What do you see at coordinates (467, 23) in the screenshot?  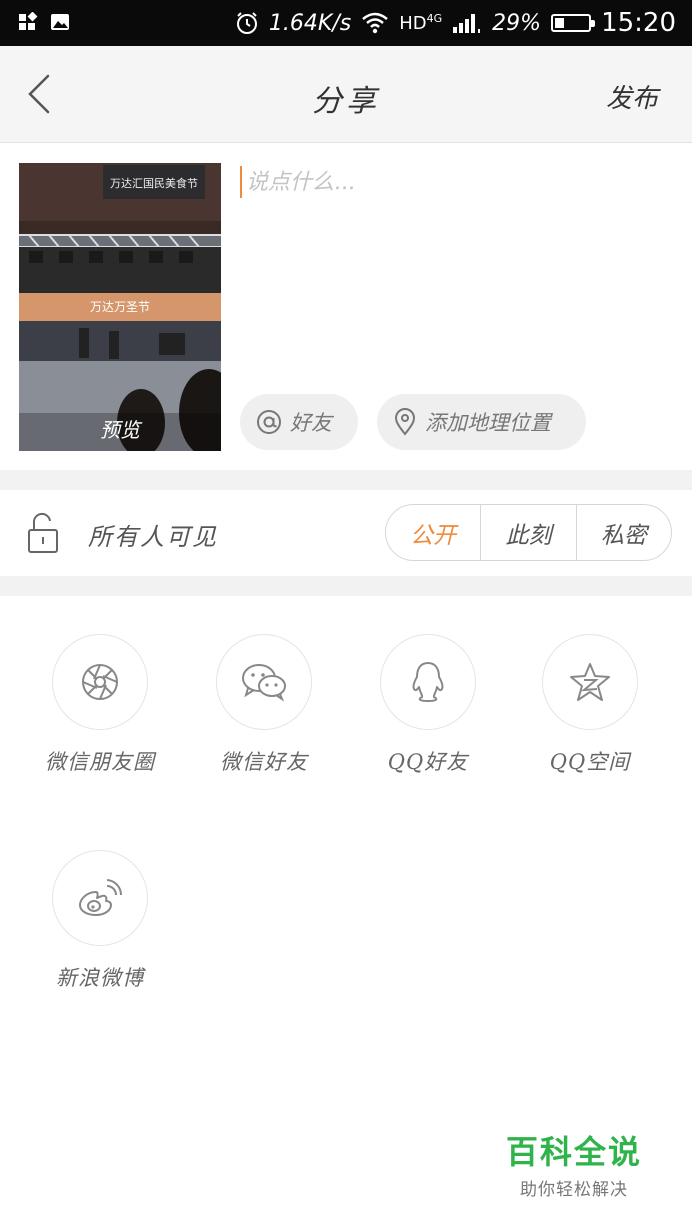 I see `signal-icon` at bounding box center [467, 23].